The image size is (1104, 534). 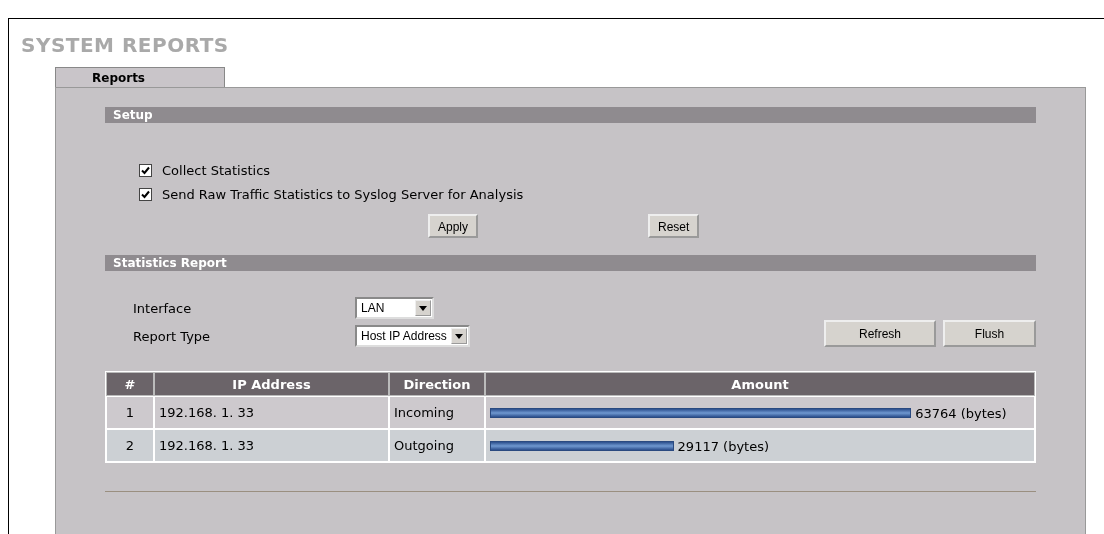 I want to click on column-header: #, so click(x=130, y=384).